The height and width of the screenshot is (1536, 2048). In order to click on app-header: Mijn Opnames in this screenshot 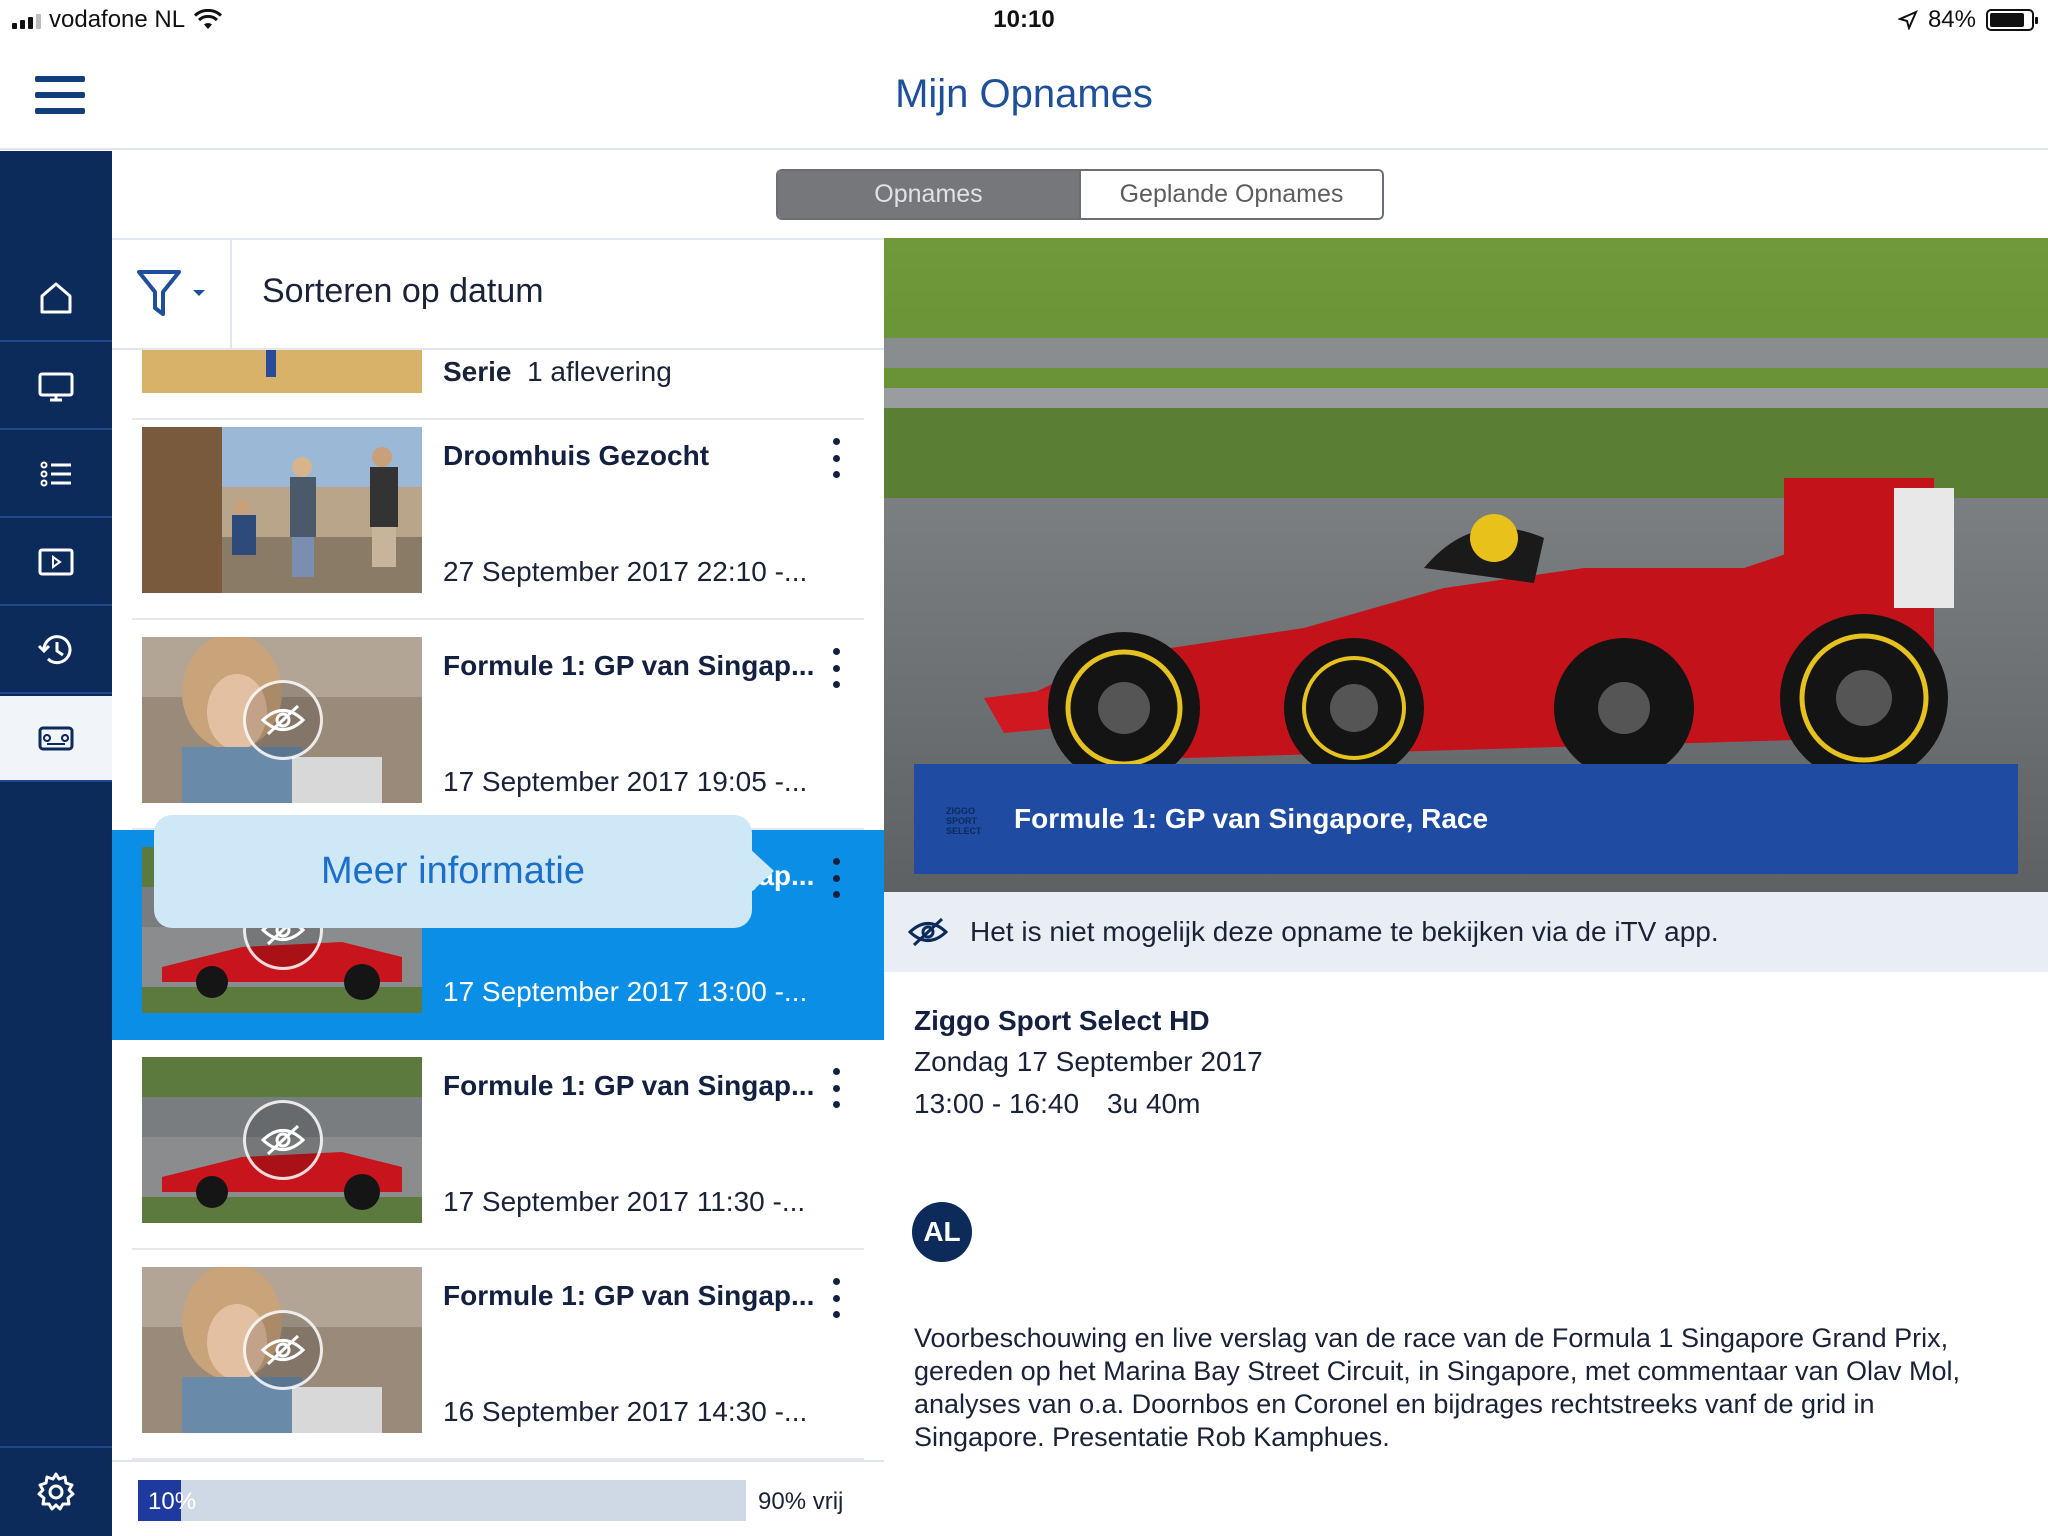, I will do `click(1024, 95)`.